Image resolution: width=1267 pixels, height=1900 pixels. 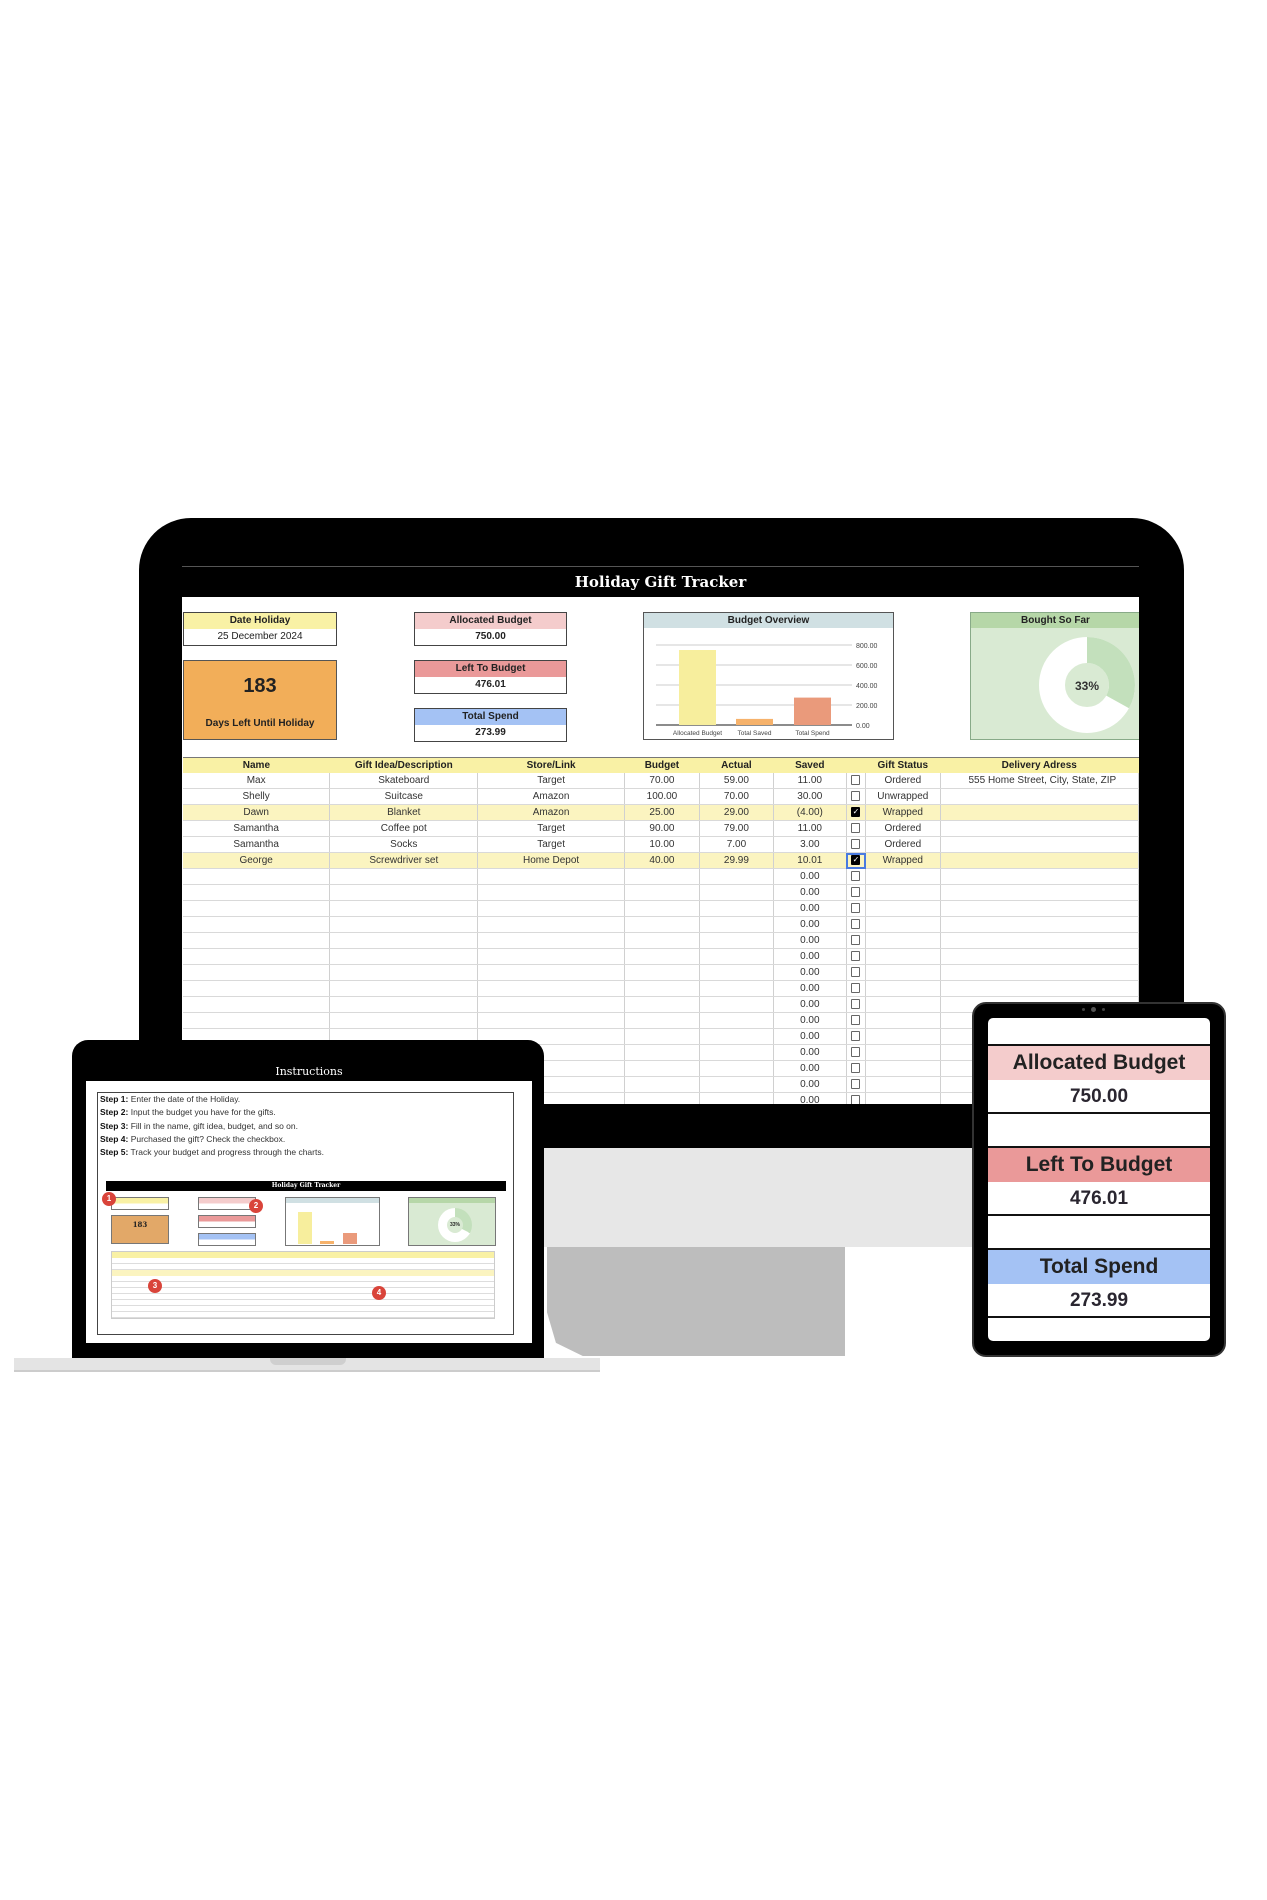 I want to click on store-cell: Amazon, so click(x=551, y=796).